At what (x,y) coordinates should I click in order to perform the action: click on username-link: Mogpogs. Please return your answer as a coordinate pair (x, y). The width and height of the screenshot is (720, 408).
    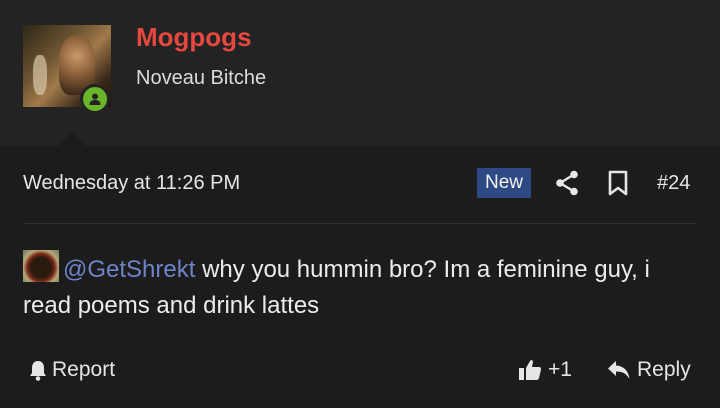
    Looking at the image, I should click on (194, 37).